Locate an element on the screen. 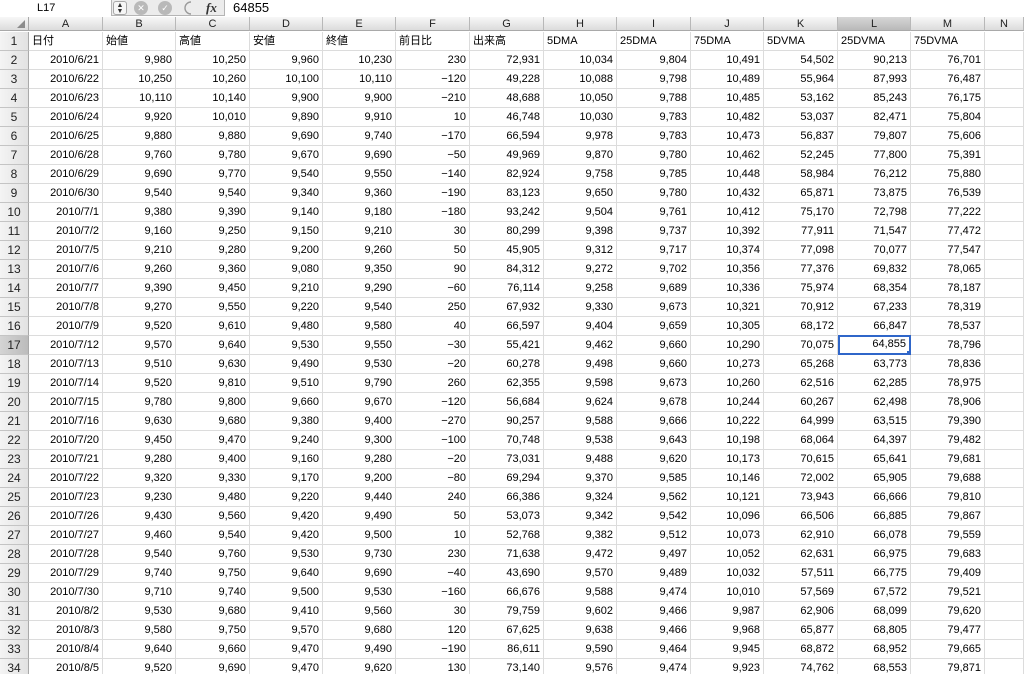  table-cell: 67,572 is located at coordinates (874, 592).